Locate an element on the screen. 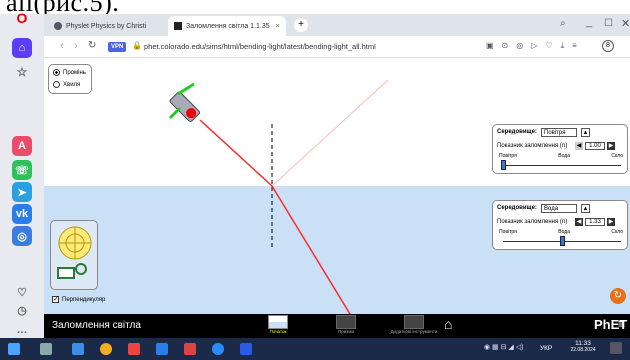  vpn-badge: VPN is located at coordinates (117, 47).